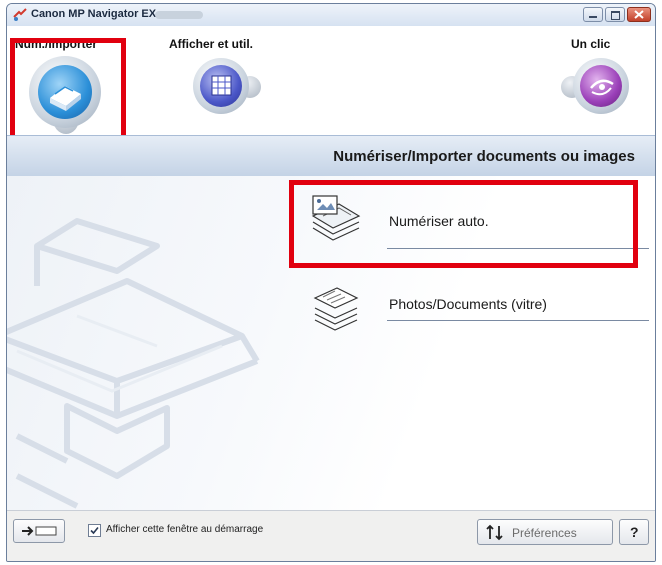  I want to click on title-bar: Canon MP Navigator EX, so click(331, 15).